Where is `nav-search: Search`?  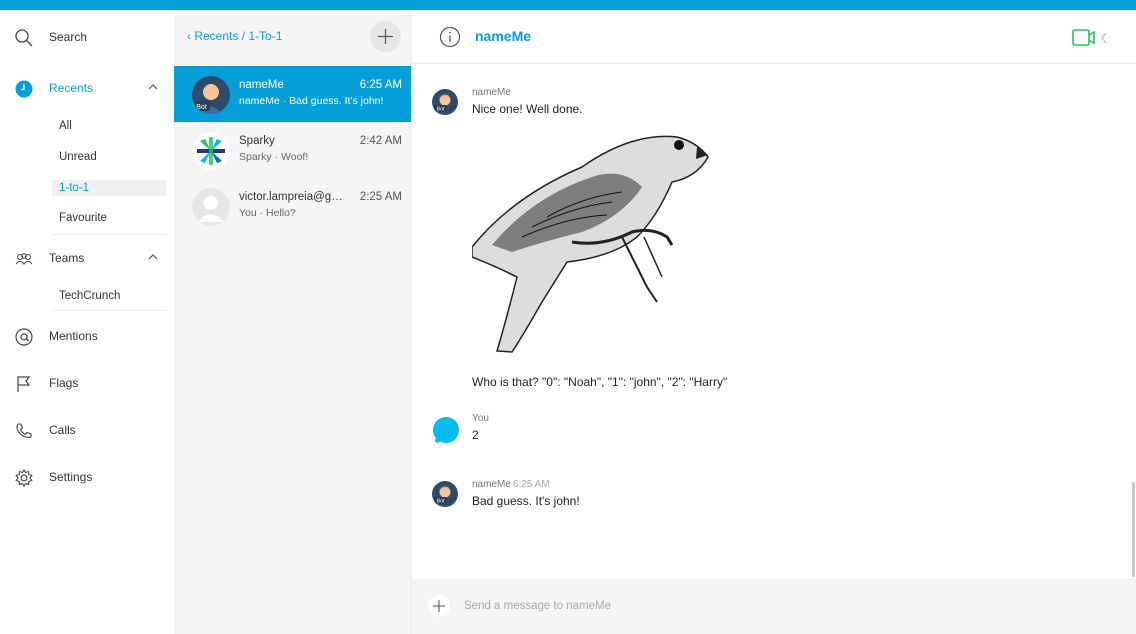 nav-search: Search is located at coordinates (87, 37).